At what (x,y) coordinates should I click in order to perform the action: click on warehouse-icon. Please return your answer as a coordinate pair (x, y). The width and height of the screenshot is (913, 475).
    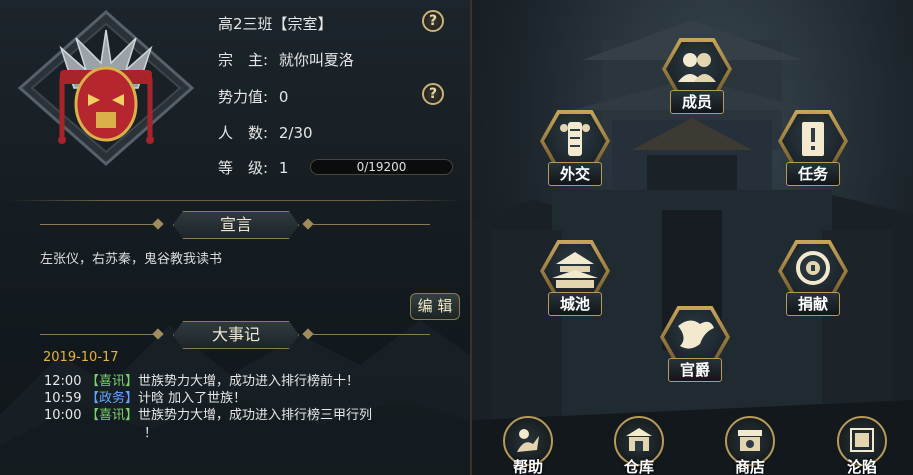
    Looking at the image, I should click on (639, 439).